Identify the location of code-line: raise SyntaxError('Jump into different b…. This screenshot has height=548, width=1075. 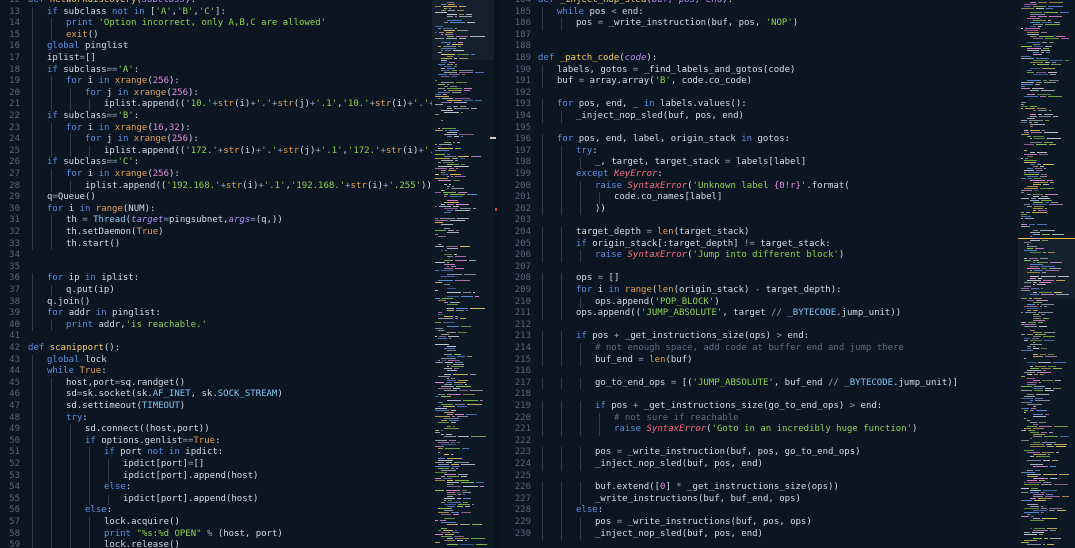
(691, 256).